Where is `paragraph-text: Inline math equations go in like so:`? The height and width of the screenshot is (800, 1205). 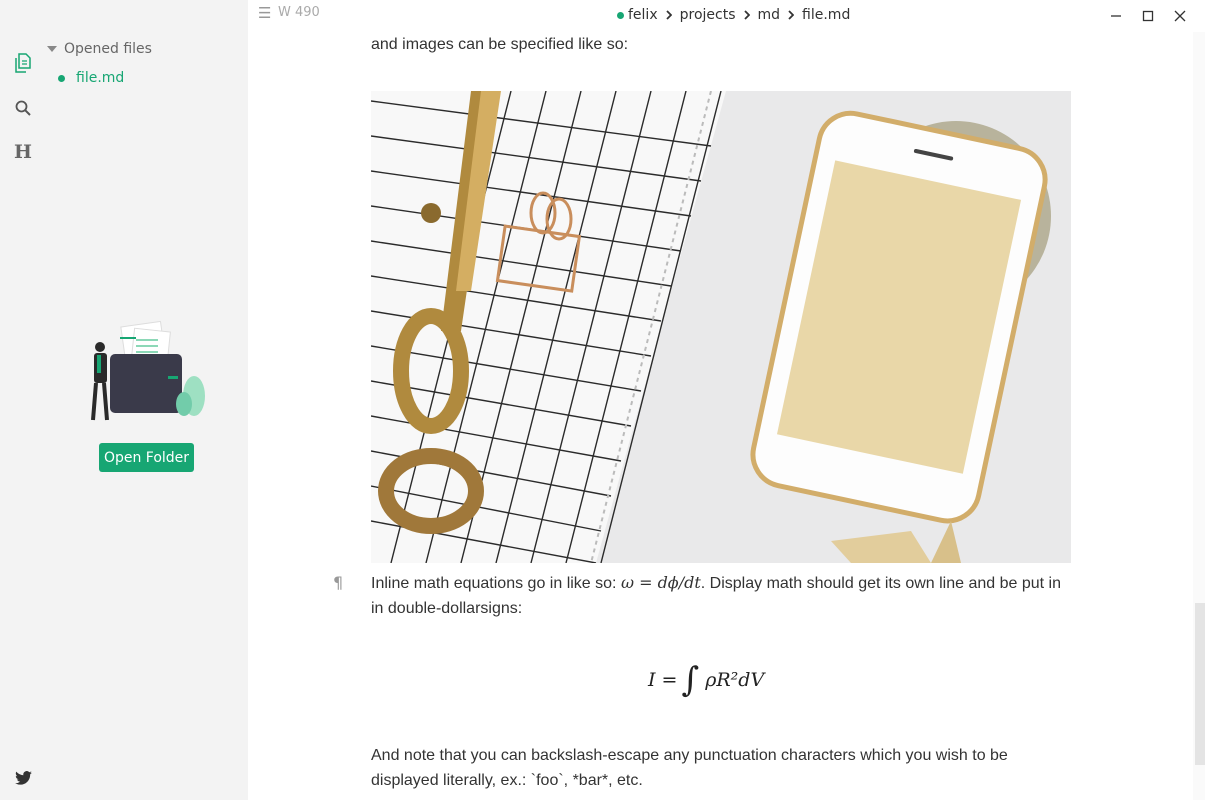 paragraph-text: Inline math equations go in like so: is located at coordinates (496, 583).